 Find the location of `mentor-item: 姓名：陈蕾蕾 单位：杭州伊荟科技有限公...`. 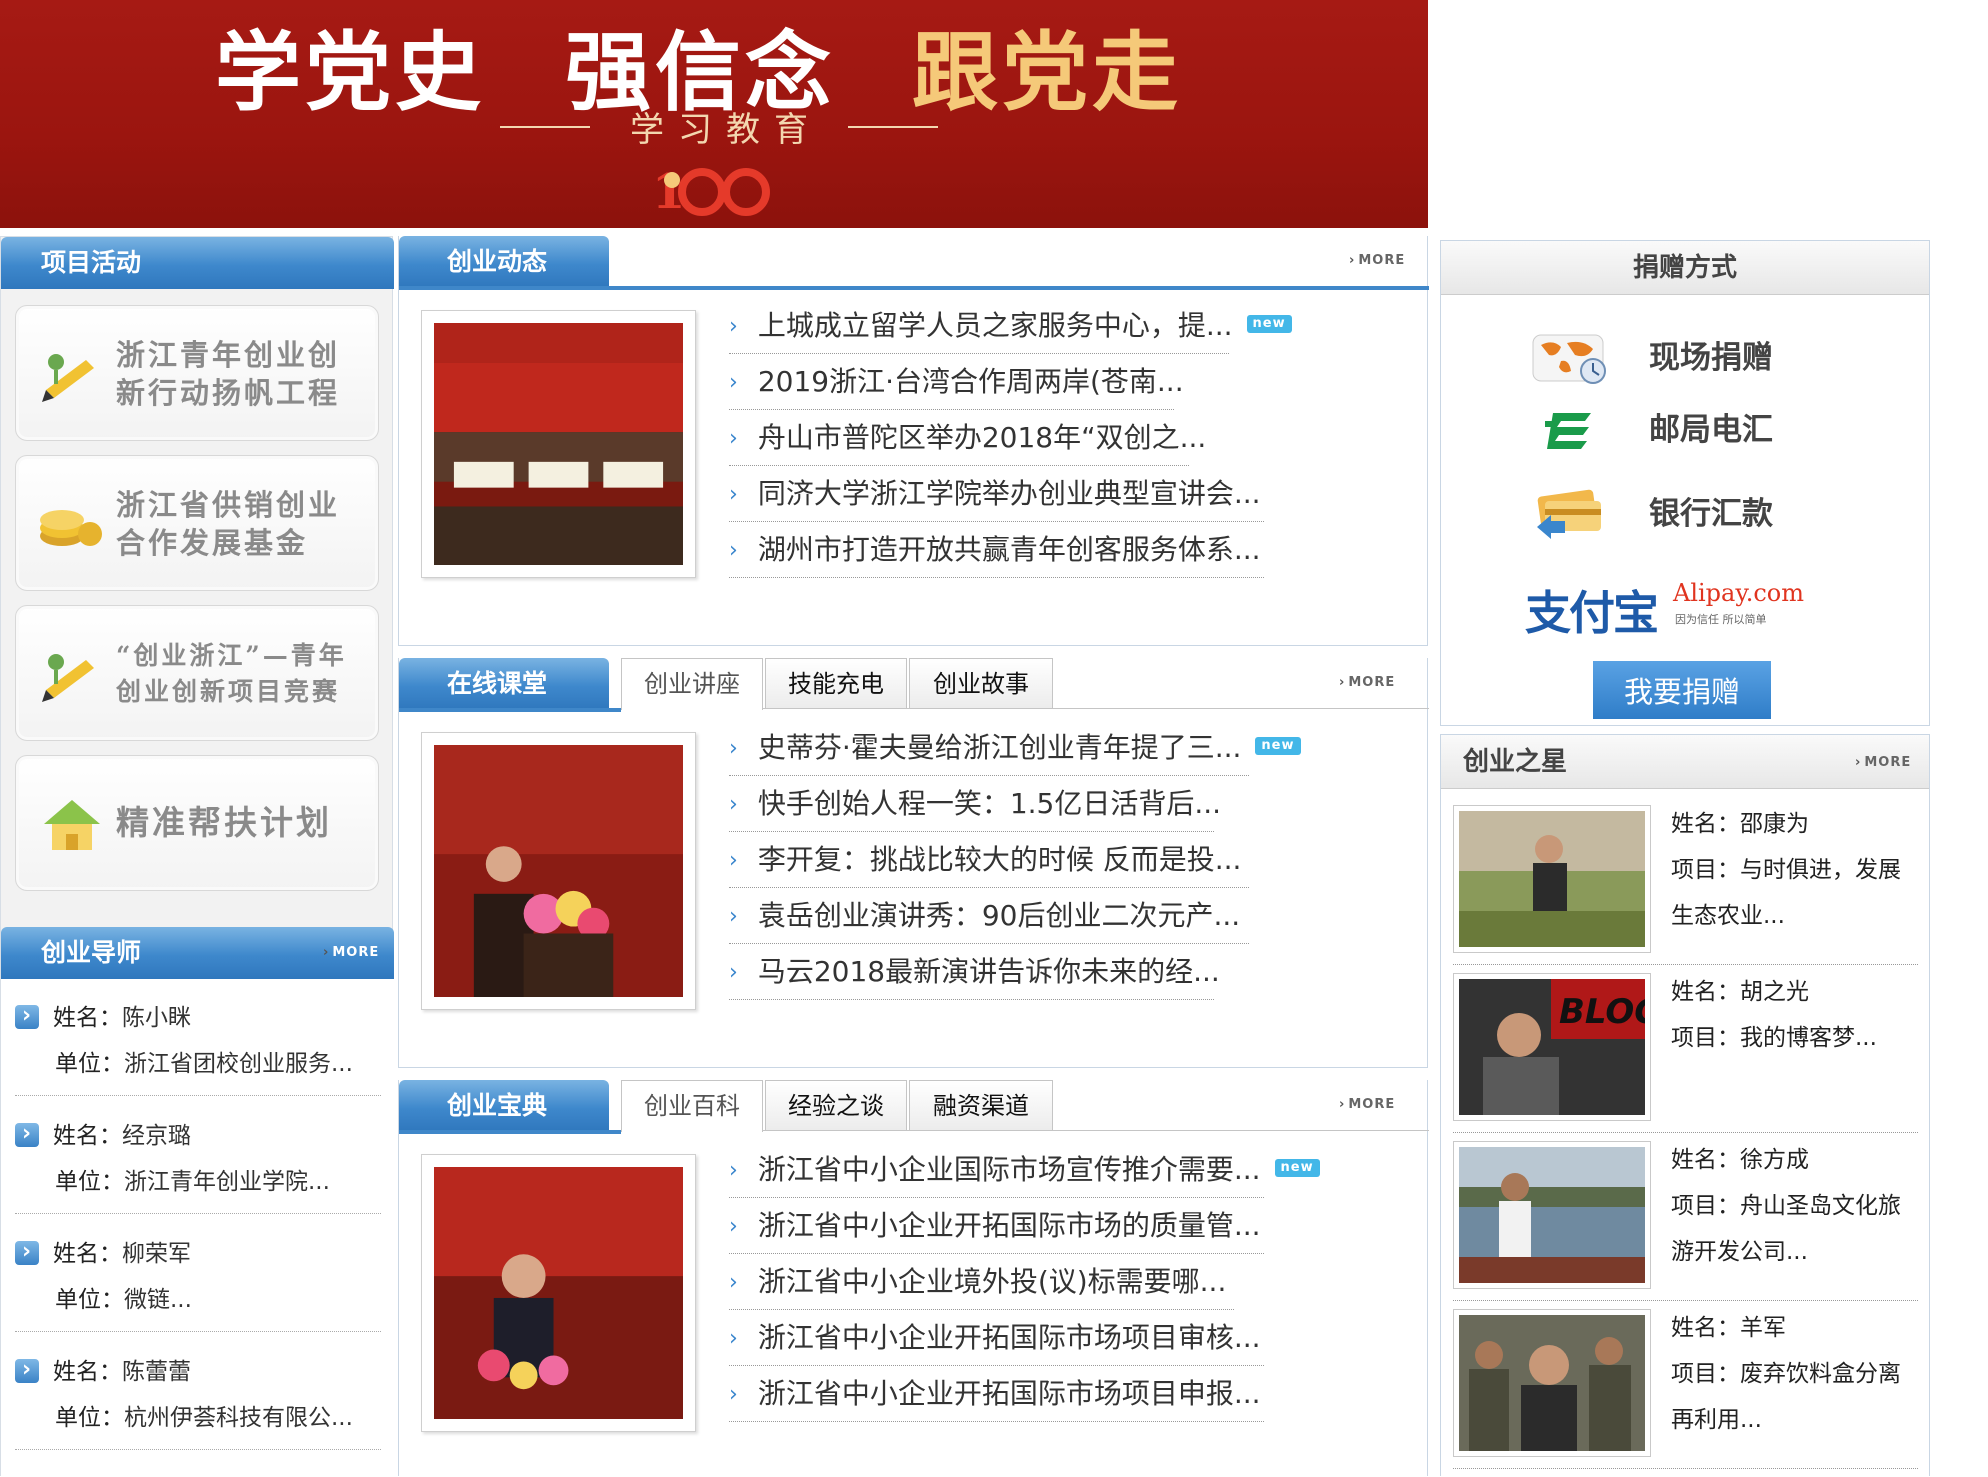

mentor-item: 姓名：陈蕾蕾 单位：杭州伊荟科技有限公... is located at coordinates (198, 1398).